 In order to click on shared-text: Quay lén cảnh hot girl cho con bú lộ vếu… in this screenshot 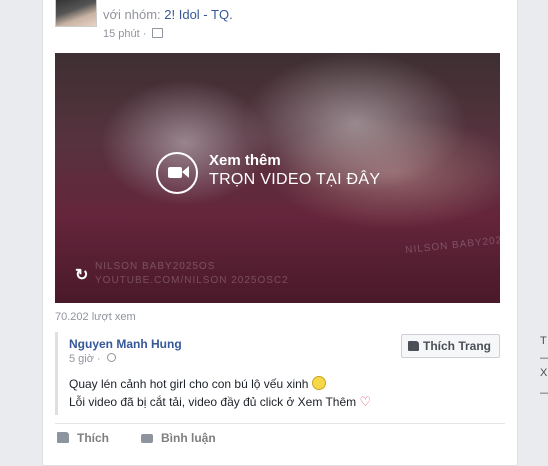, I will do `click(220, 393)`.